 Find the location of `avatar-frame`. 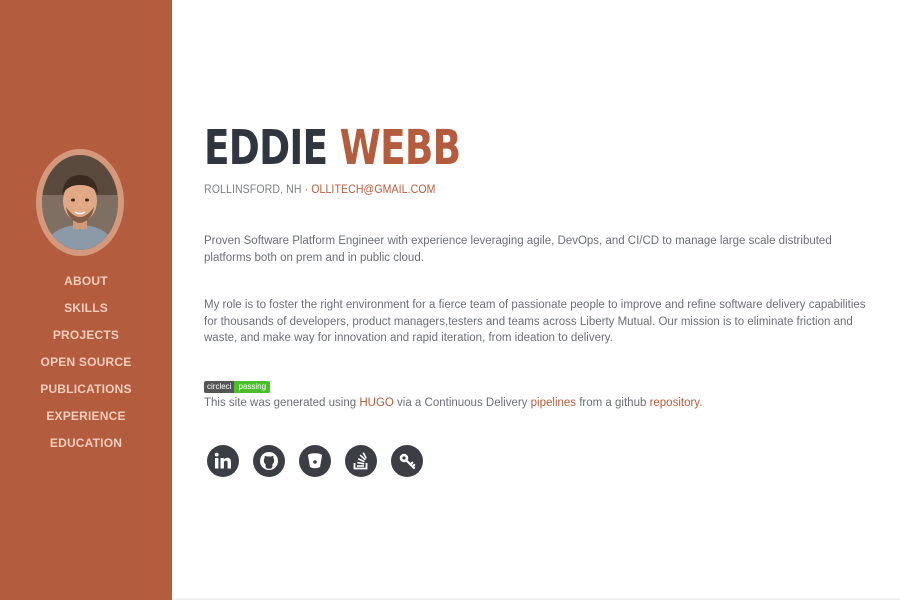

avatar-frame is located at coordinates (80, 202).